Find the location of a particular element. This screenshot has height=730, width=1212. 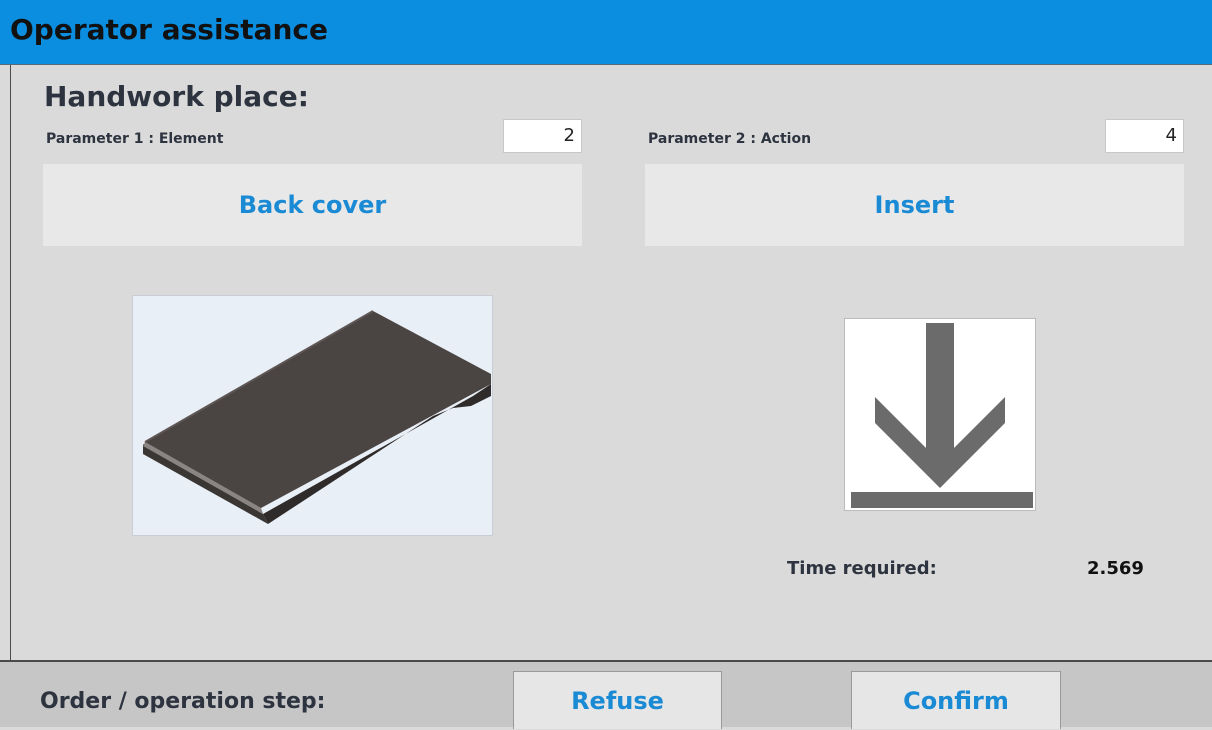

order-step-label: Order / operation step: is located at coordinates (183, 701).